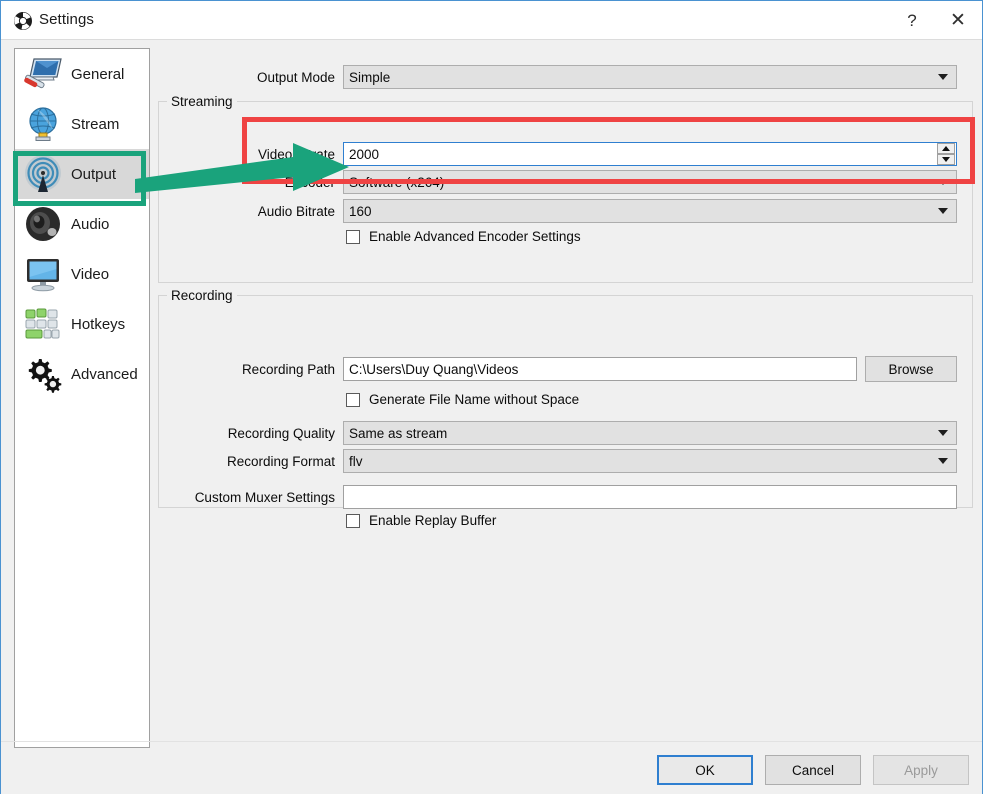 The height and width of the screenshot is (794, 983). What do you see at coordinates (398, 433) in the screenshot?
I see `recording-quality-value: Same as stream` at bounding box center [398, 433].